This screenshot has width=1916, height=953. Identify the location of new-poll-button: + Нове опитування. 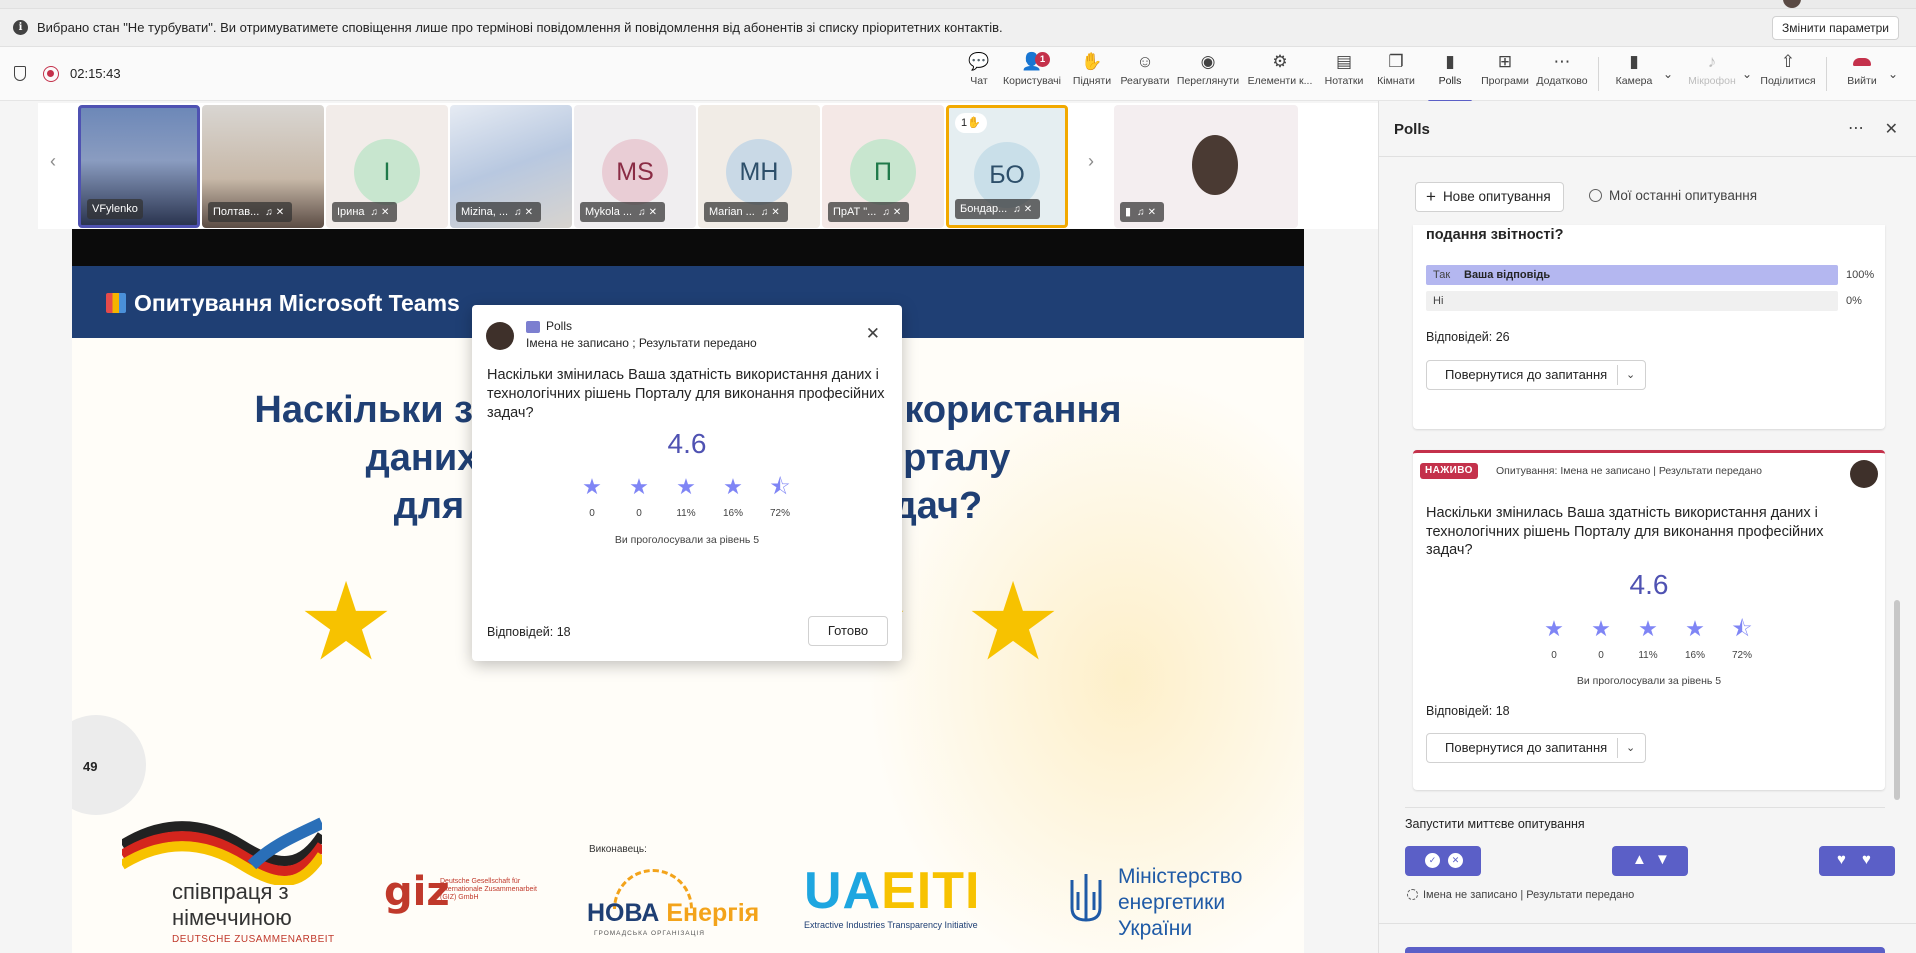
(1489, 197).